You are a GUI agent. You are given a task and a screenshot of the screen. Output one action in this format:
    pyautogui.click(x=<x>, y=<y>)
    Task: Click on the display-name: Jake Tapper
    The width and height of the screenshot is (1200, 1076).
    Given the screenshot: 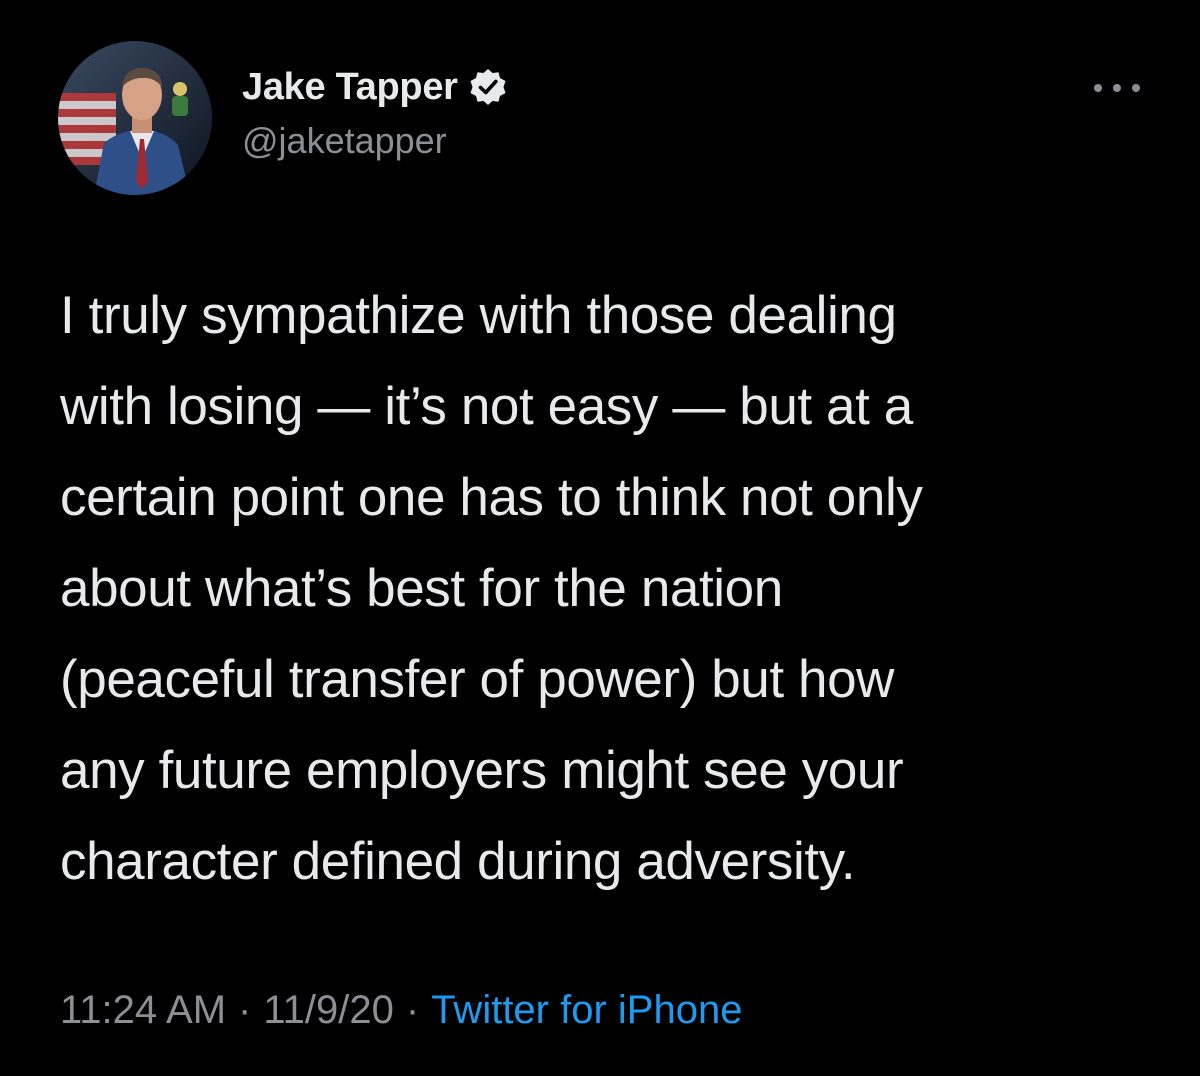 What is the action you would take?
    pyautogui.click(x=350, y=87)
    